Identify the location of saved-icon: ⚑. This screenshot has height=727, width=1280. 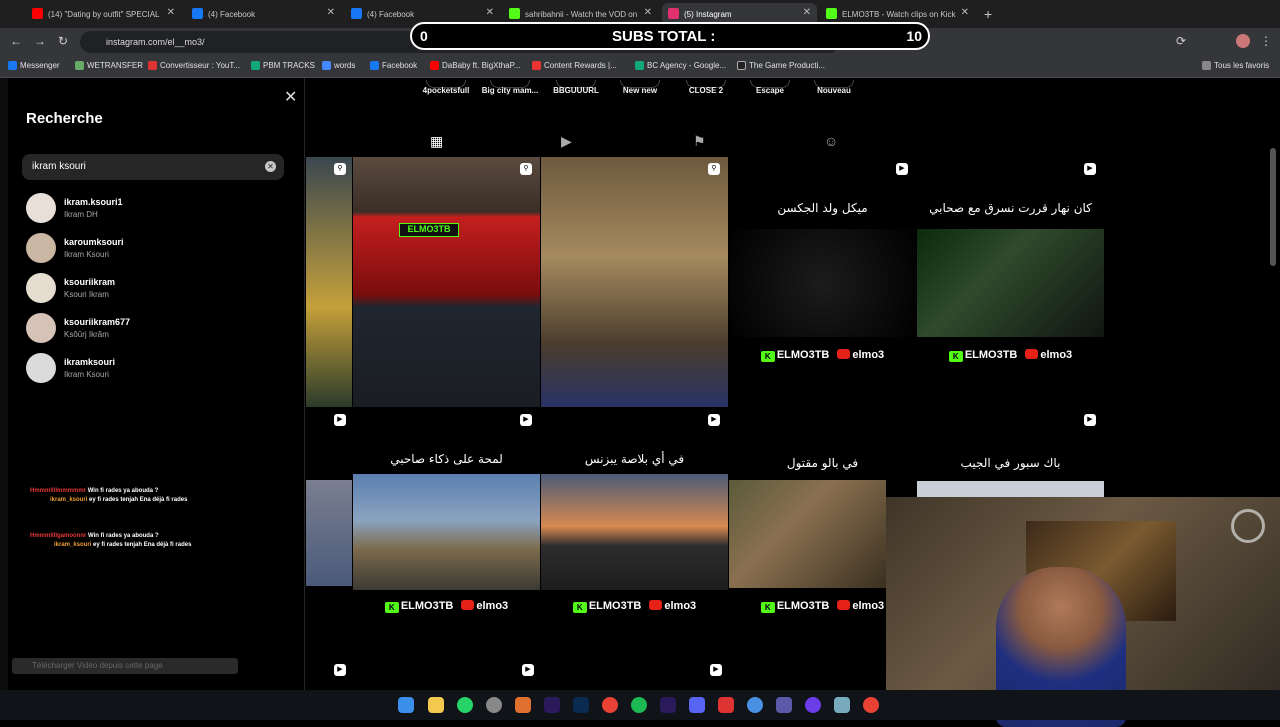
(699, 141).